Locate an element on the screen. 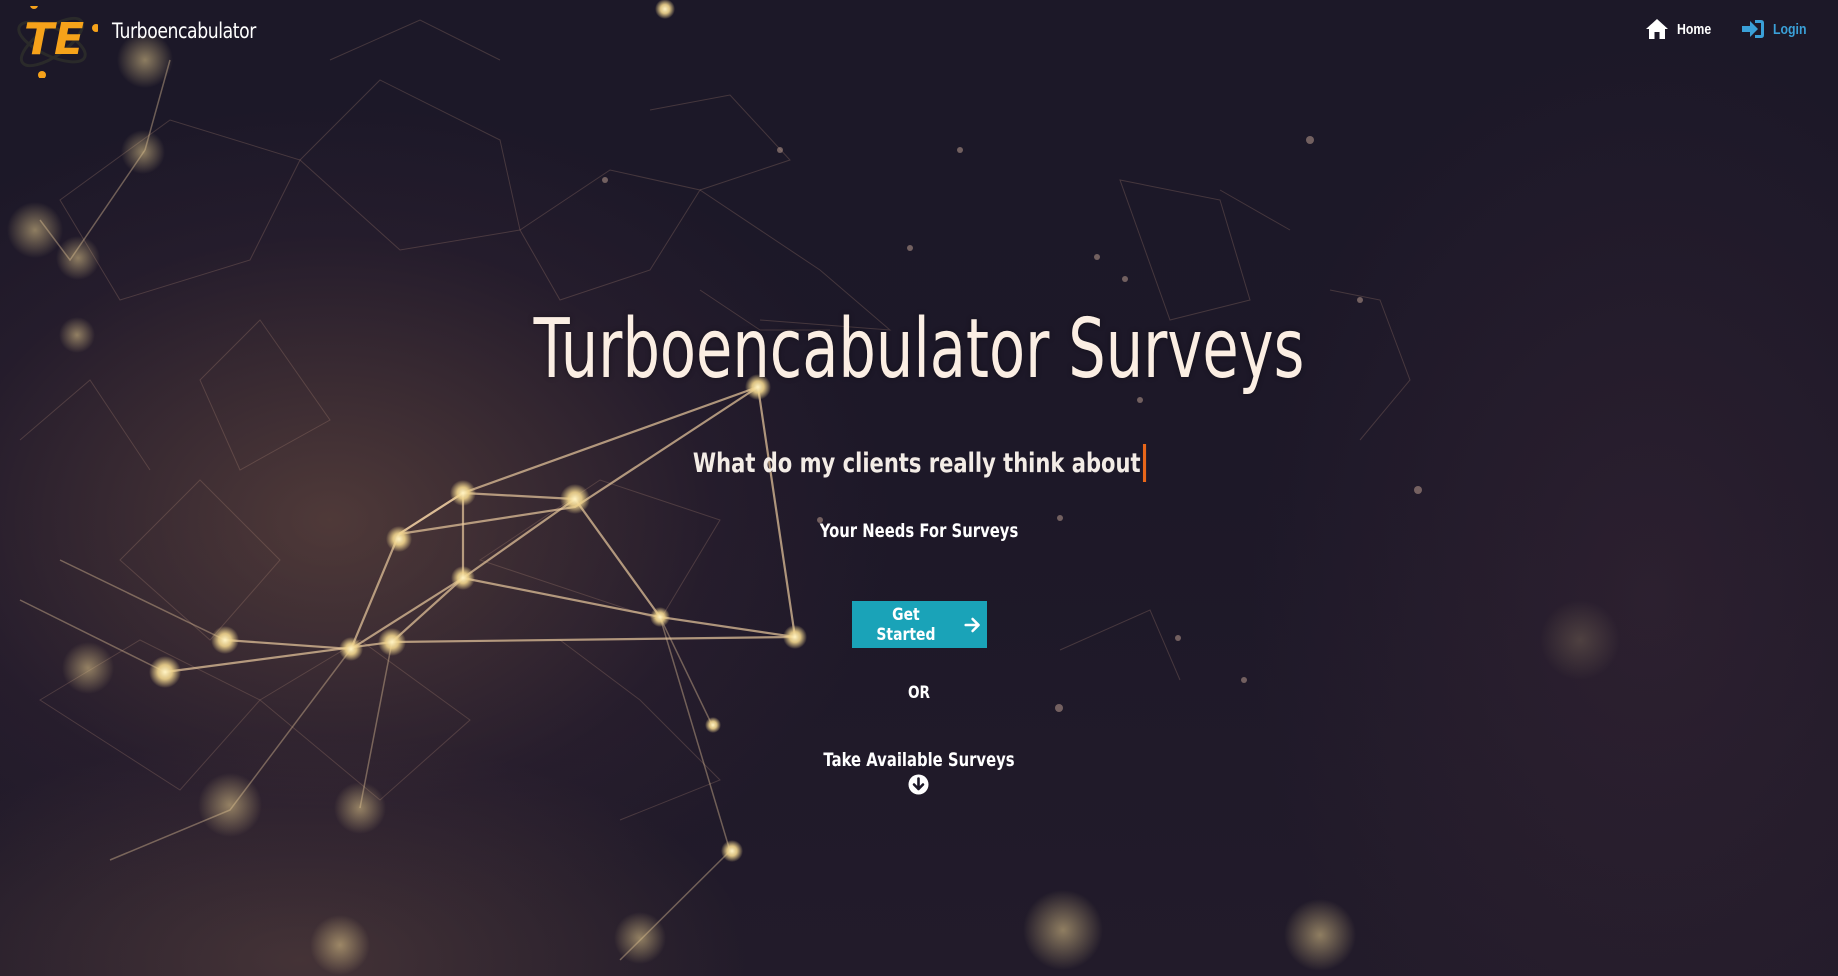 The height and width of the screenshot is (976, 1838). nav-links: Home Login is located at coordinates (1729, 29).